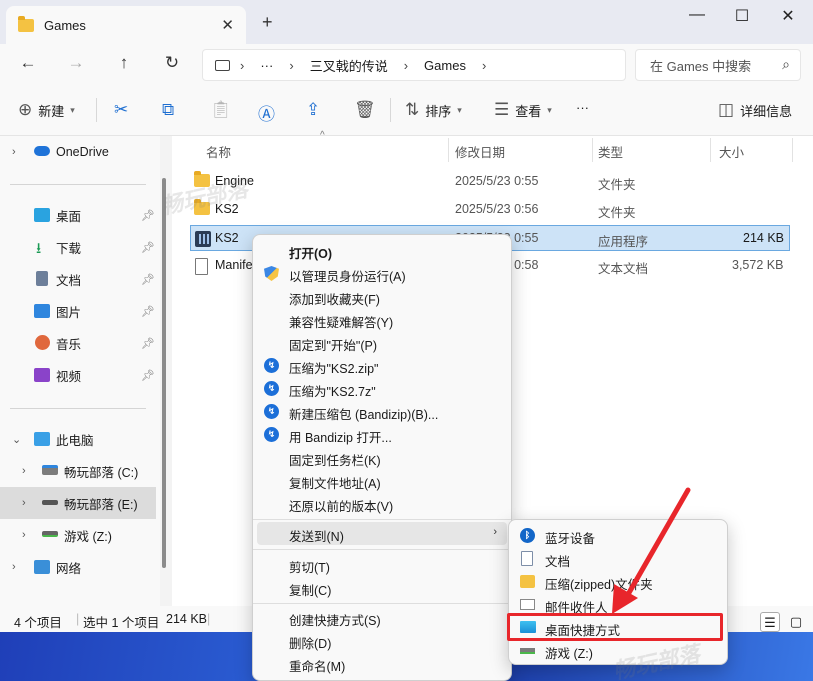  What do you see at coordinates (651, 550) in the screenshot?
I see `annotation-arrow` at bounding box center [651, 550].